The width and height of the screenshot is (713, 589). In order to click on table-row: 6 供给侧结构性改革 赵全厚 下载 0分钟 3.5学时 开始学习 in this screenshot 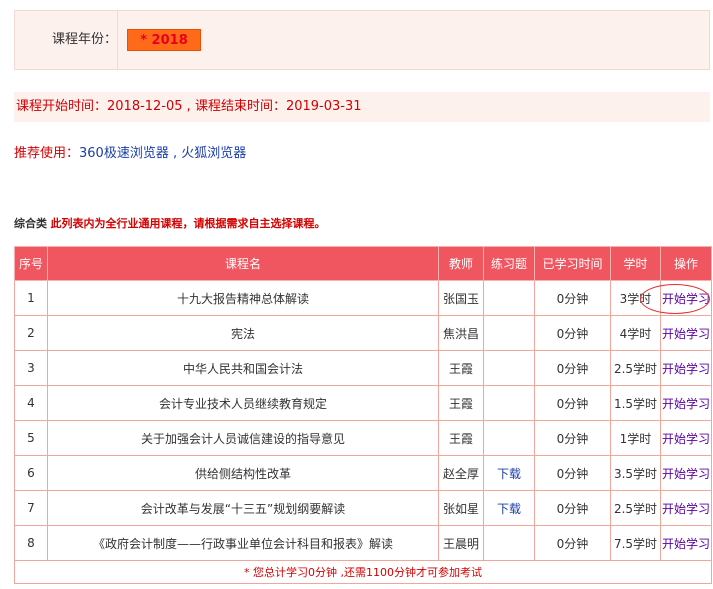, I will do `click(363, 473)`.